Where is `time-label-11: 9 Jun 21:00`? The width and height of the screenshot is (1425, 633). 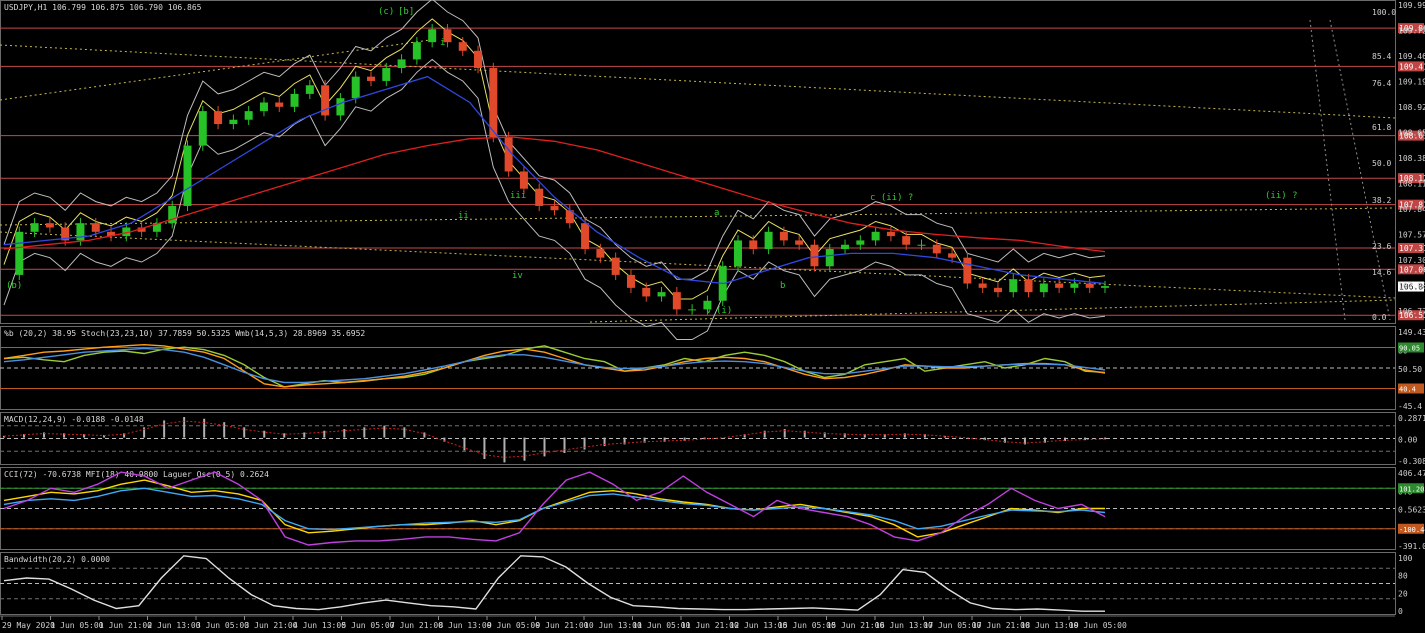
time-label-11: 9 Jun 21:00 is located at coordinates (562, 625).